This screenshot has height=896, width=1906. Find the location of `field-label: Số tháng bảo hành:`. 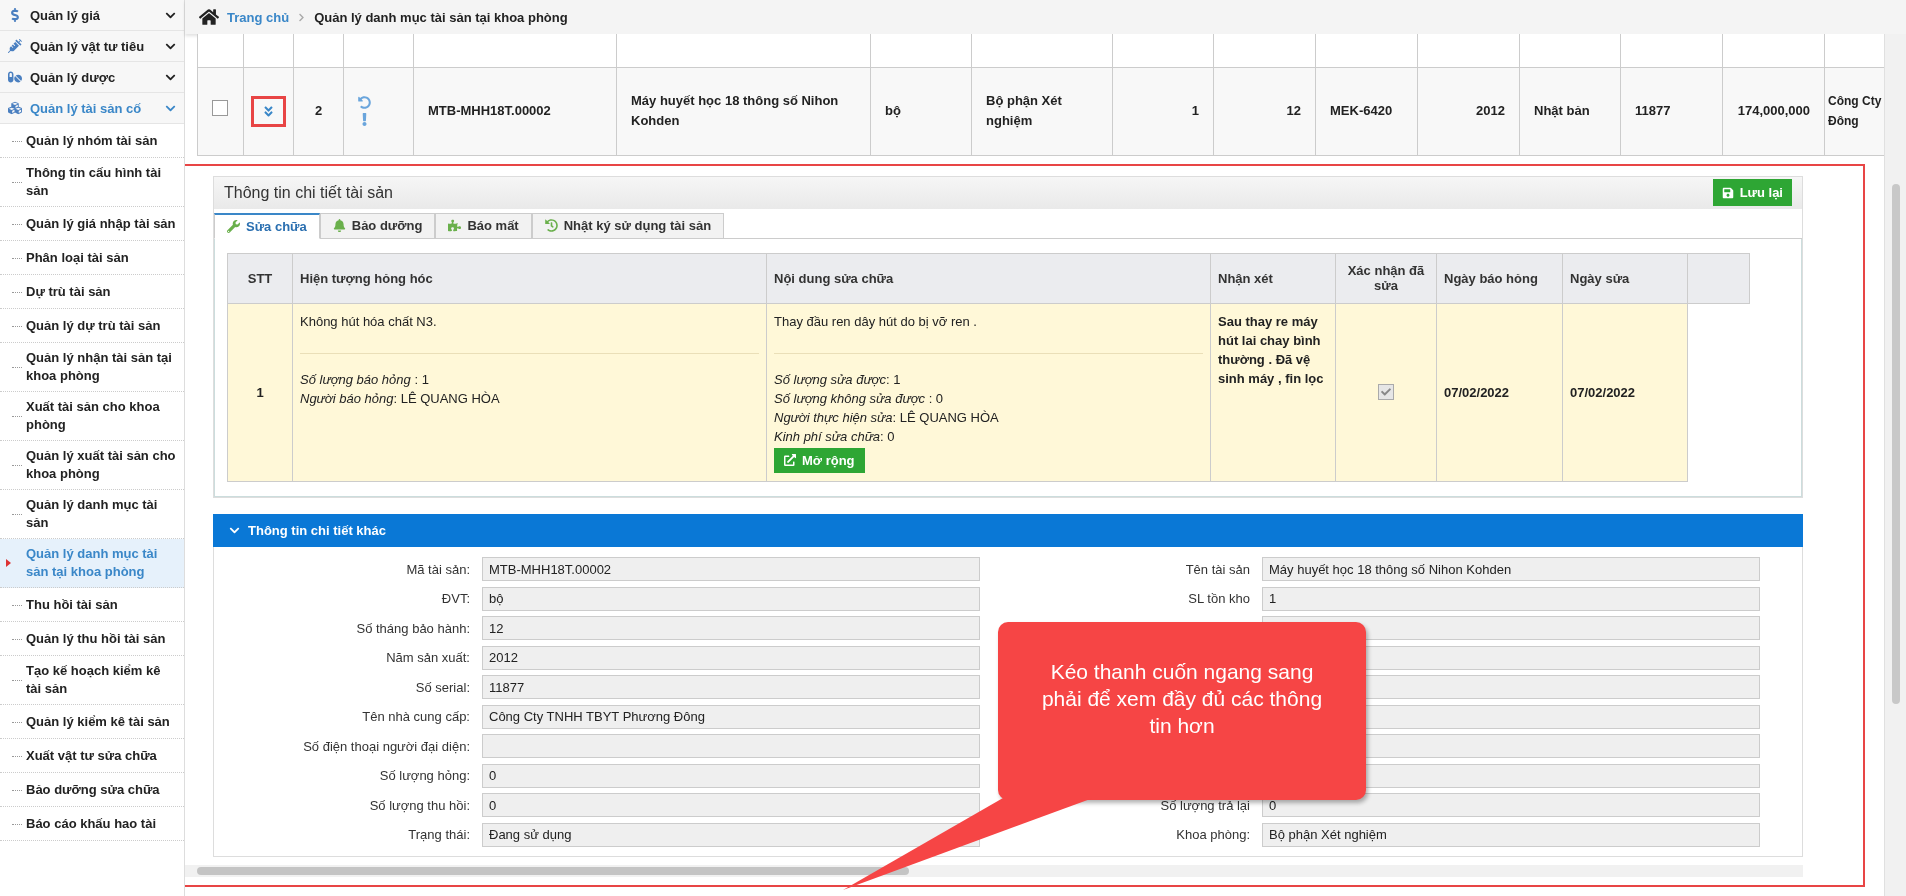

field-label: Số tháng bảo hành: is located at coordinates (412, 628).